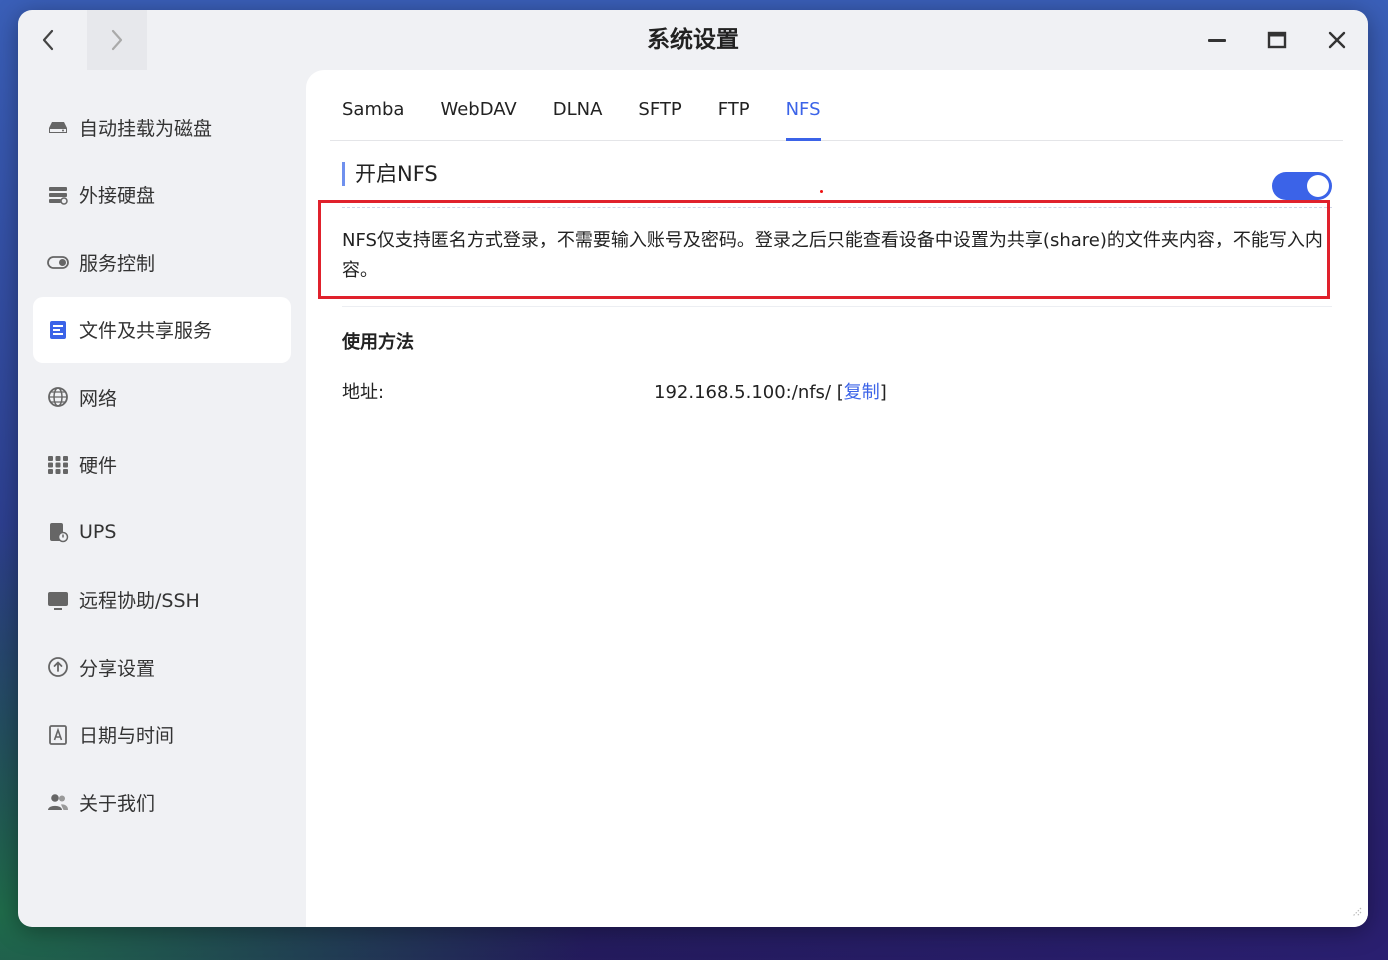  What do you see at coordinates (58, 330) in the screenshot?
I see `file-share-icon` at bounding box center [58, 330].